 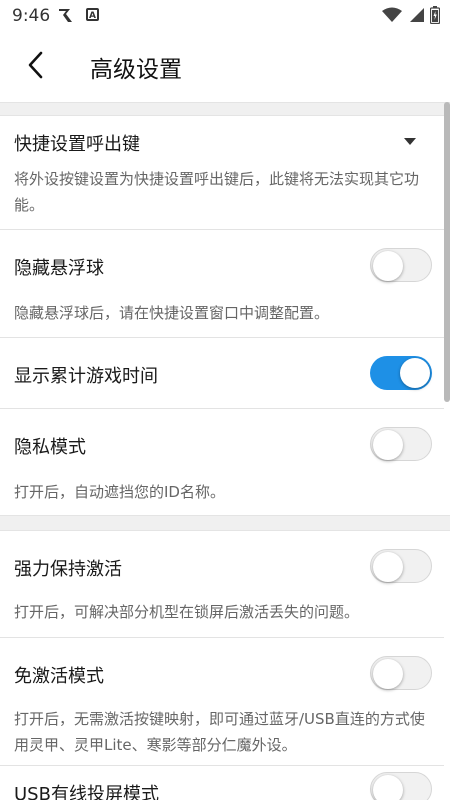 What do you see at coordinates (417, 15) in the screenshot?
I see `signal-icon` at bounding box center [417, 15].